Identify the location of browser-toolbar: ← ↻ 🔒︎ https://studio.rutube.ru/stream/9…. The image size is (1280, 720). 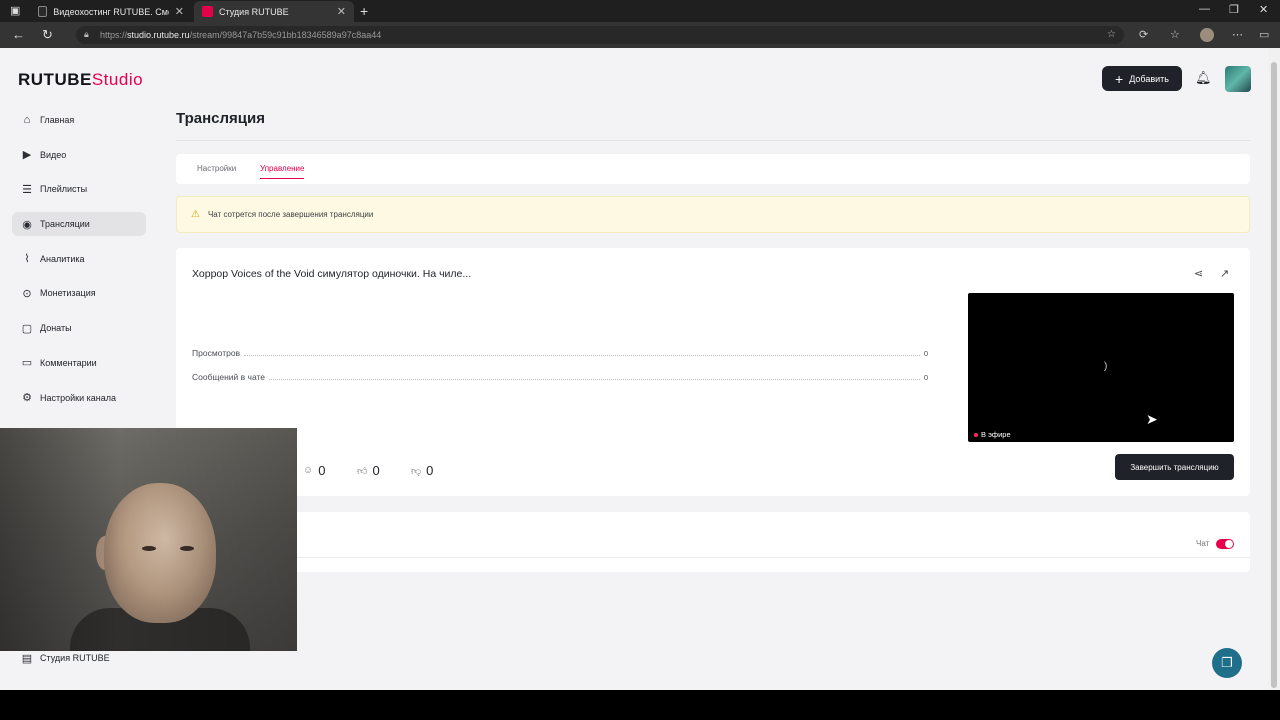
(640, 35).